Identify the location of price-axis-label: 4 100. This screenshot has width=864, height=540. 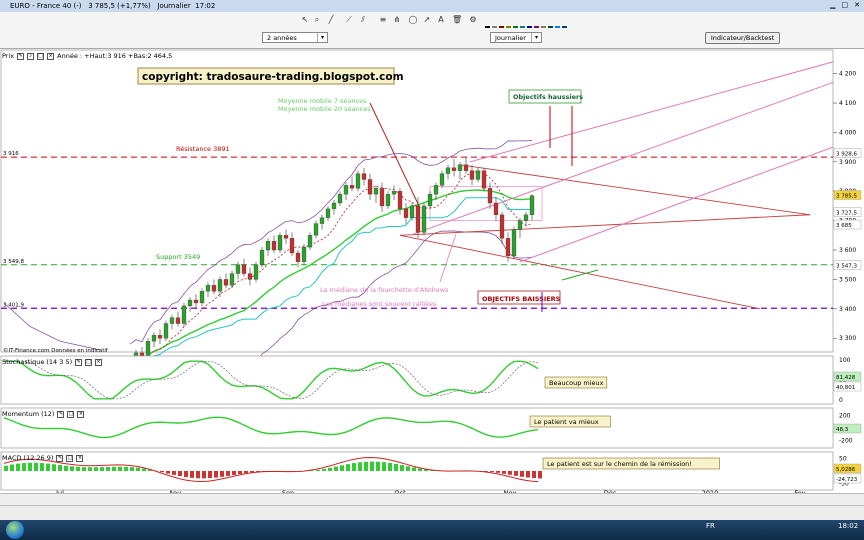
(847, 103).